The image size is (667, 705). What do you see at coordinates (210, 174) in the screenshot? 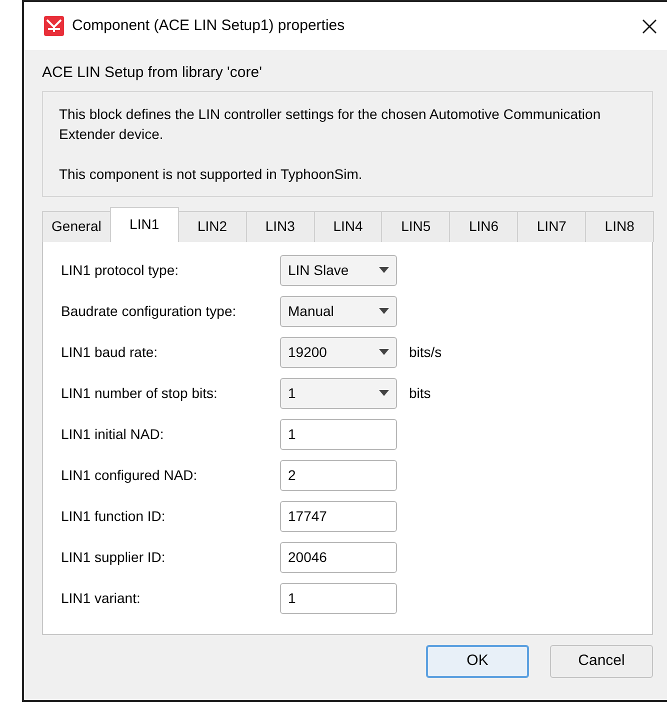
I see `description-text: This component is not supported in TyphoonSim.` at bounding box center [210, 174].